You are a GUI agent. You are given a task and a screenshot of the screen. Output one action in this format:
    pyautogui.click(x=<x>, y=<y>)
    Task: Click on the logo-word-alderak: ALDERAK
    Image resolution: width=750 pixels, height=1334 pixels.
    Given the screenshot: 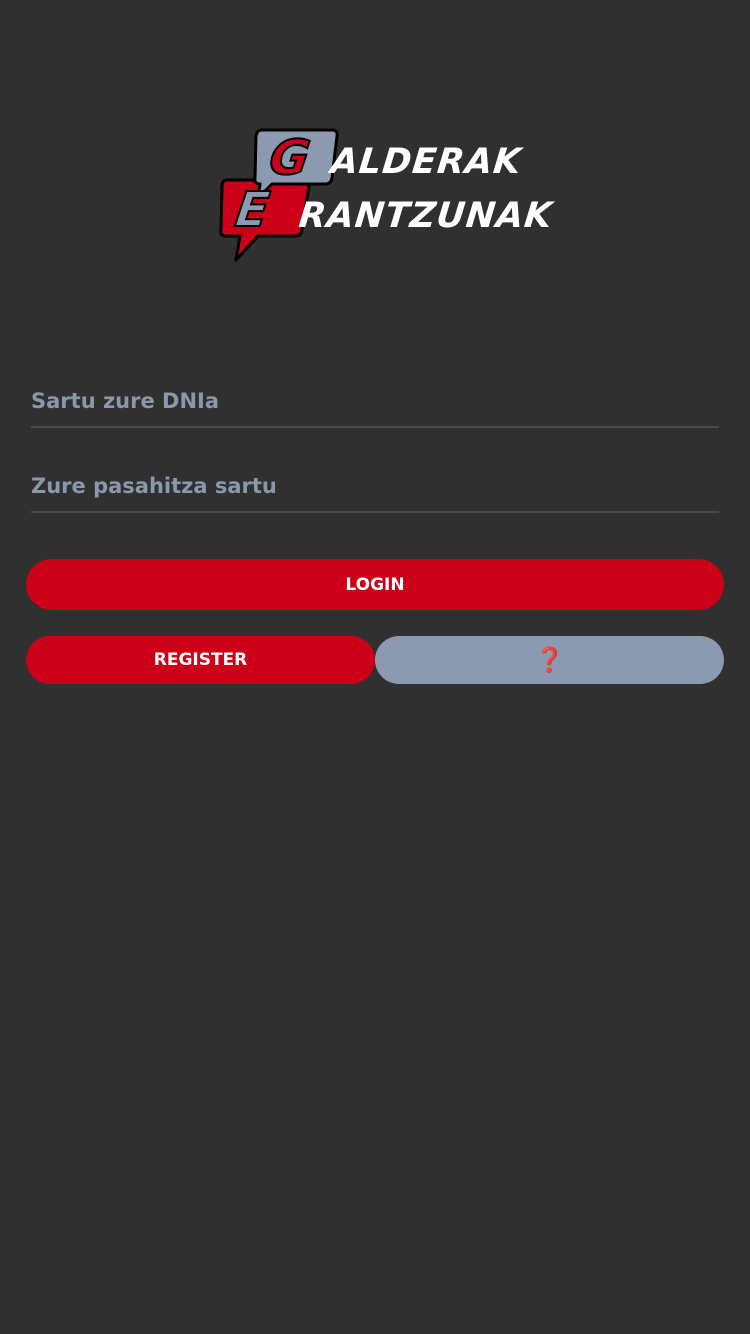 What is the action you would take?
    pyautogui.click(x=426, y=162)
    